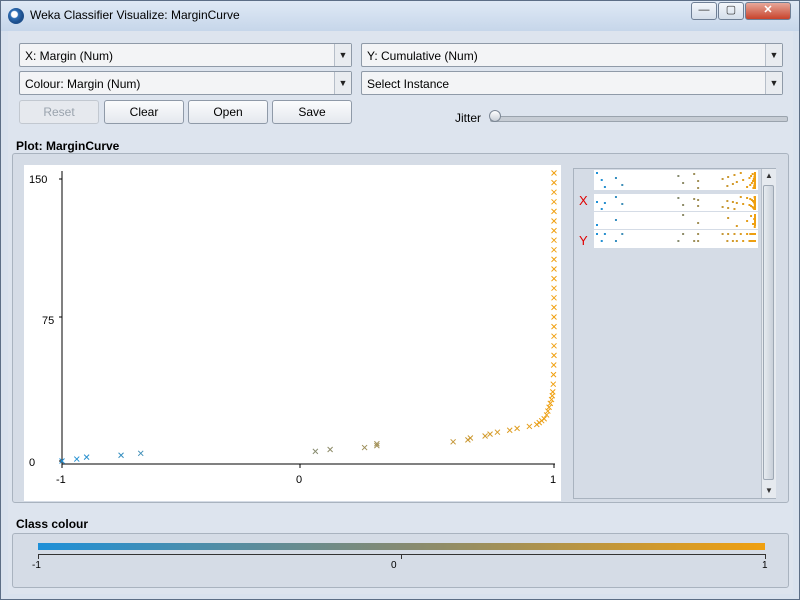 The width and height of the screenshot is (800, 600). What do you see at coordinates (671, 218) in the screenshot?
I see `attribute-strips` at bounding box center [671, 218].